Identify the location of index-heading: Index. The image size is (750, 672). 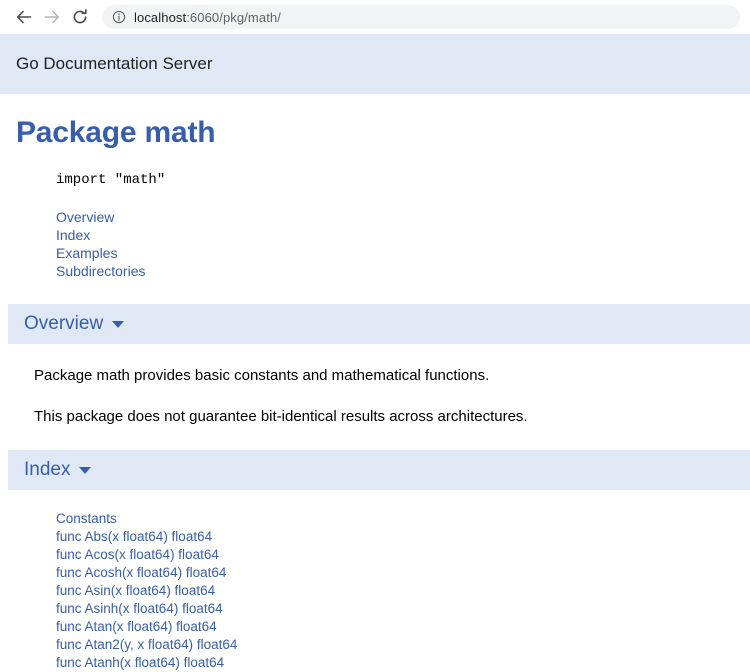
(47, 469).